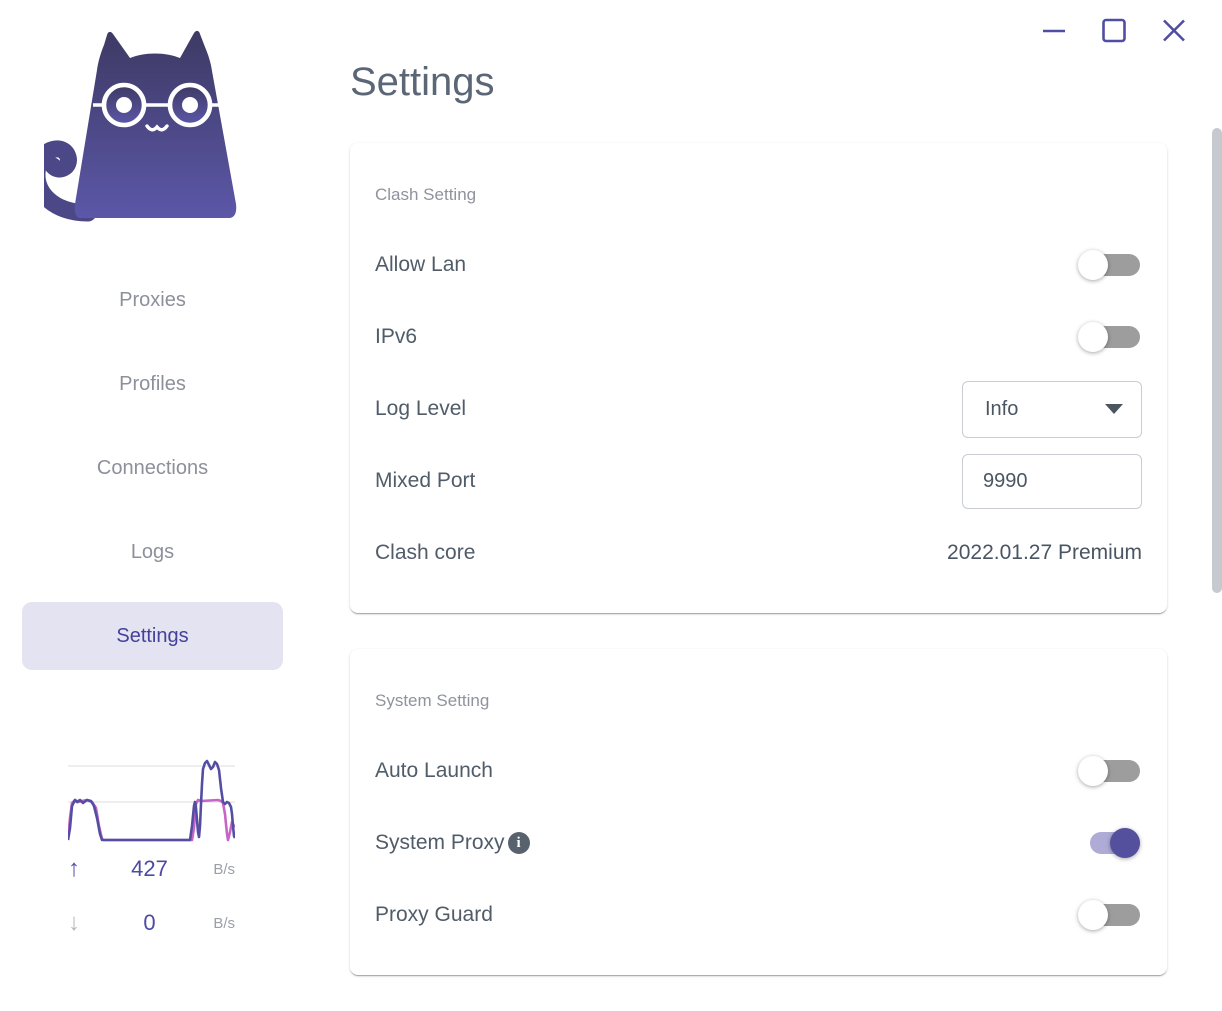 Image resolution: width=1222 pixels, height=1011 pixels. Describe the element at coordinates (1217, 360) in the screenshot. I see `scrollbar-thumb` at that location.